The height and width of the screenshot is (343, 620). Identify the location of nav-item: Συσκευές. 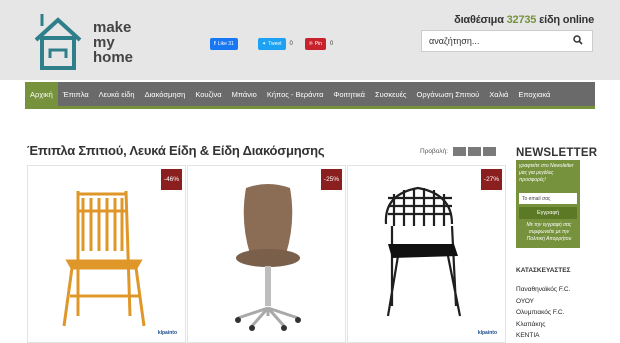
(391, 94).